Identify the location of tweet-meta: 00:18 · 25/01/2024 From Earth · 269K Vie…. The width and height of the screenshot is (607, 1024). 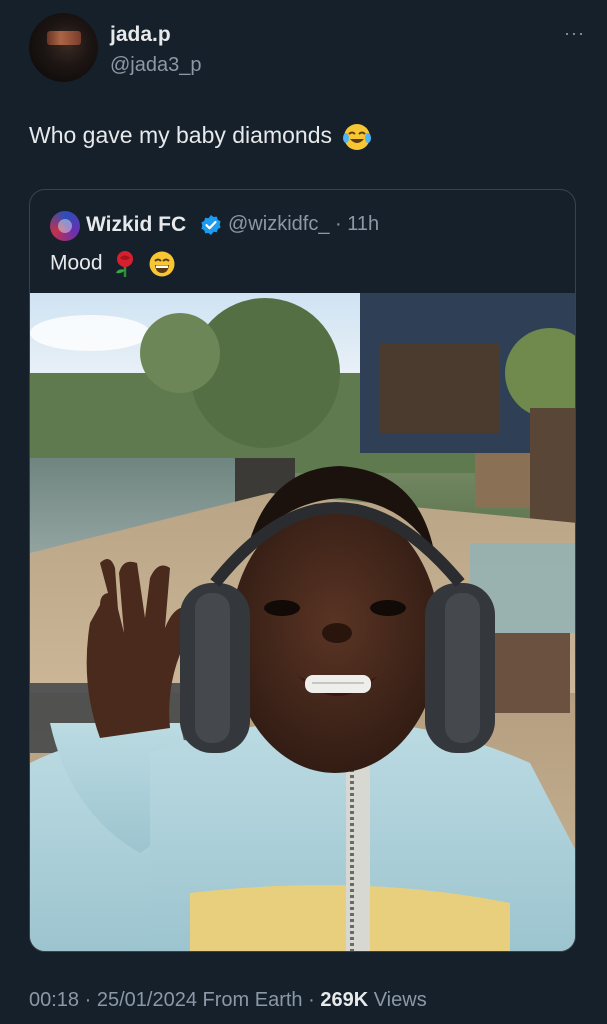
(228, 1000).